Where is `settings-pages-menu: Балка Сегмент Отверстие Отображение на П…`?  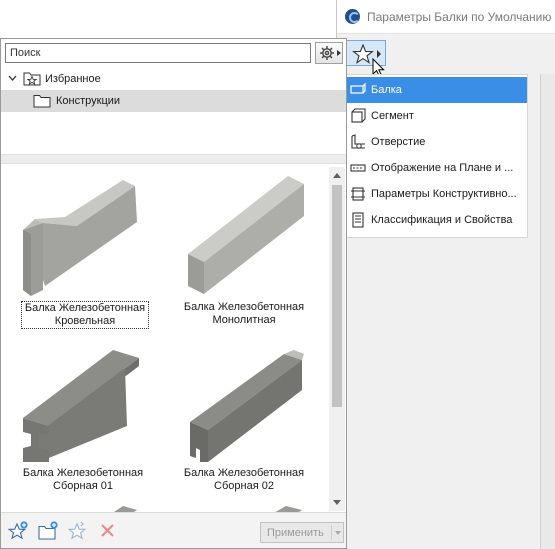 settings-pages-menu: Балка Сегмент Отверстие Отображение на П… is located at coordinates (436, 156).